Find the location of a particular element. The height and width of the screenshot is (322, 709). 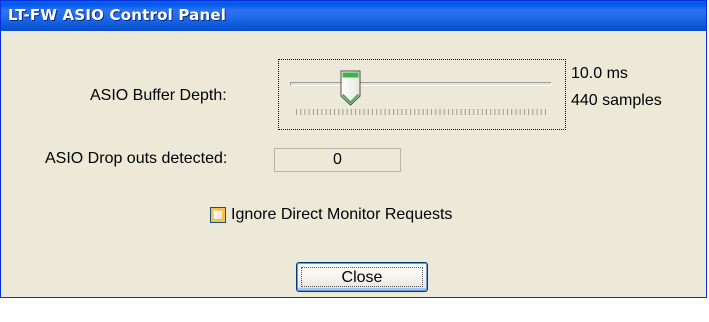

slider-track is located at coordinates (421, 84).